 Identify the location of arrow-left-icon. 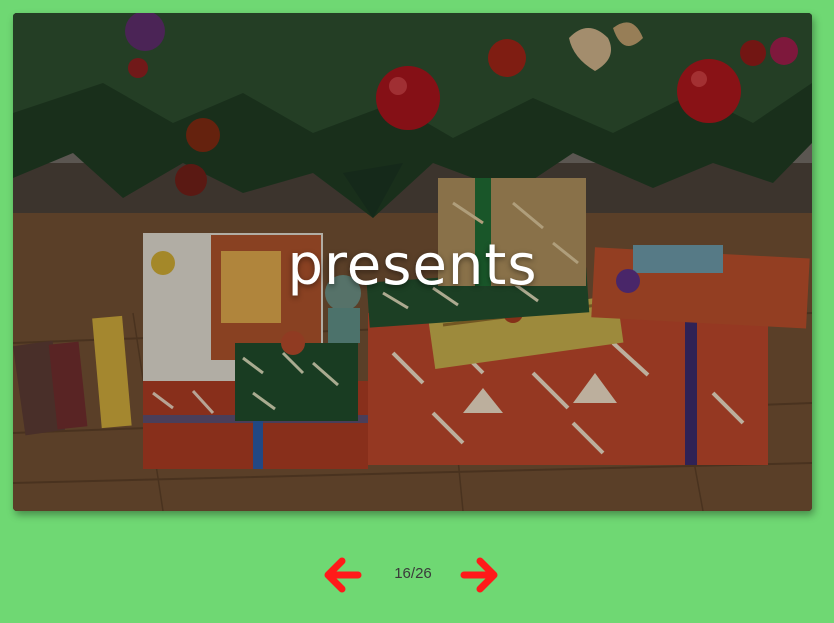
(343, 575).